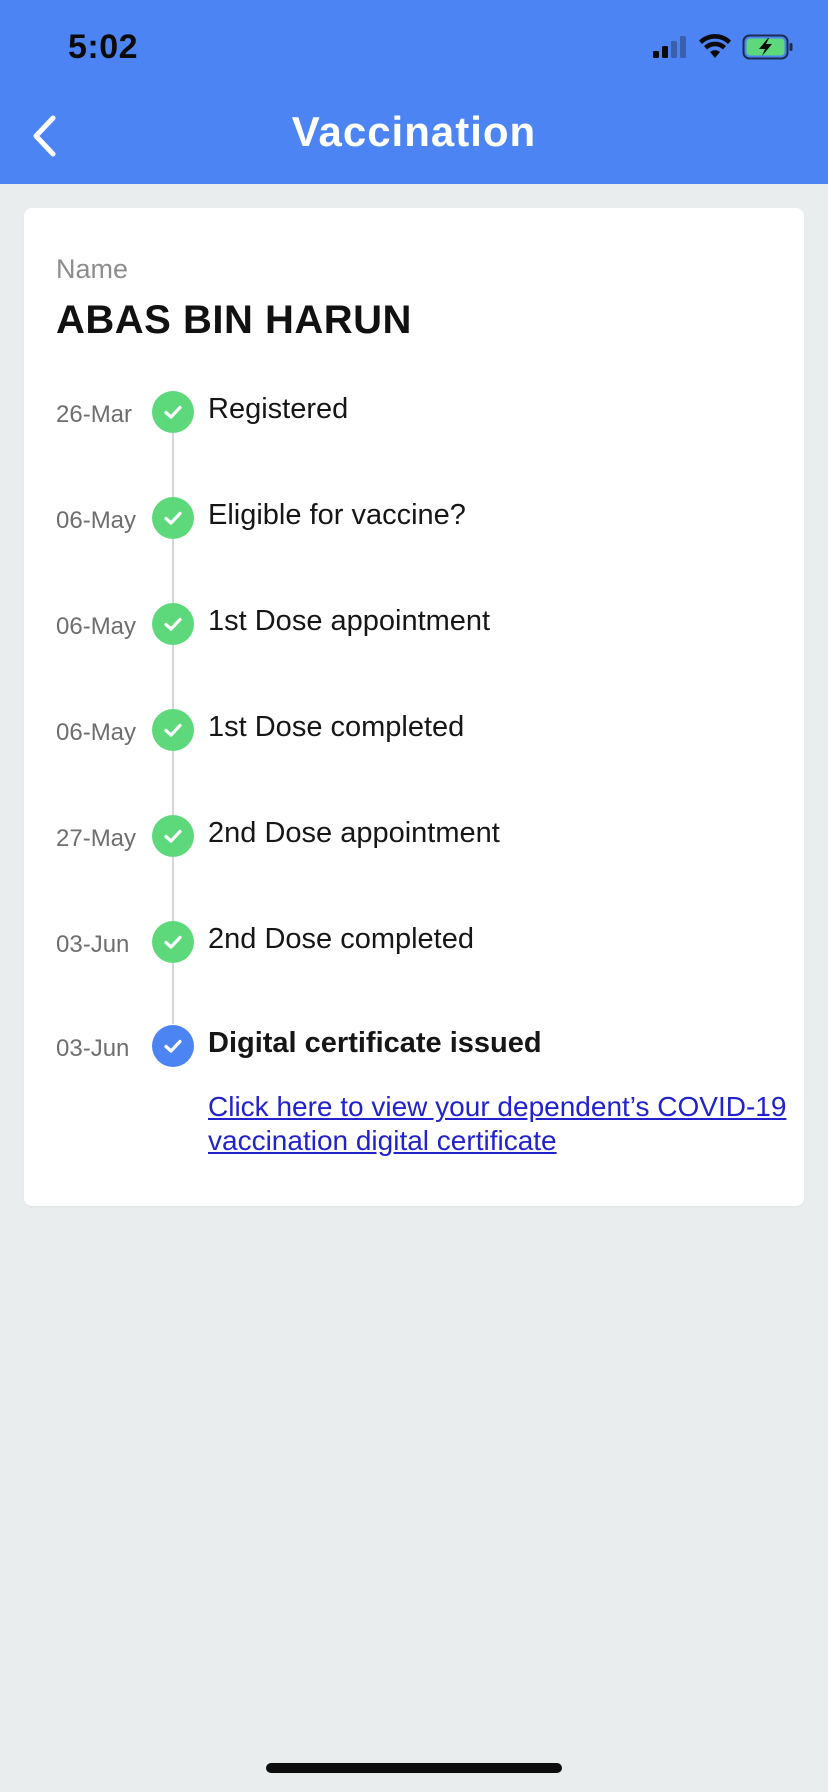 Image resolution: width=828 pixels, height=1792 pixels. Describe the element at coordinates (103, 47) in the screenshot. I see `status-time: 5:02` at that location.